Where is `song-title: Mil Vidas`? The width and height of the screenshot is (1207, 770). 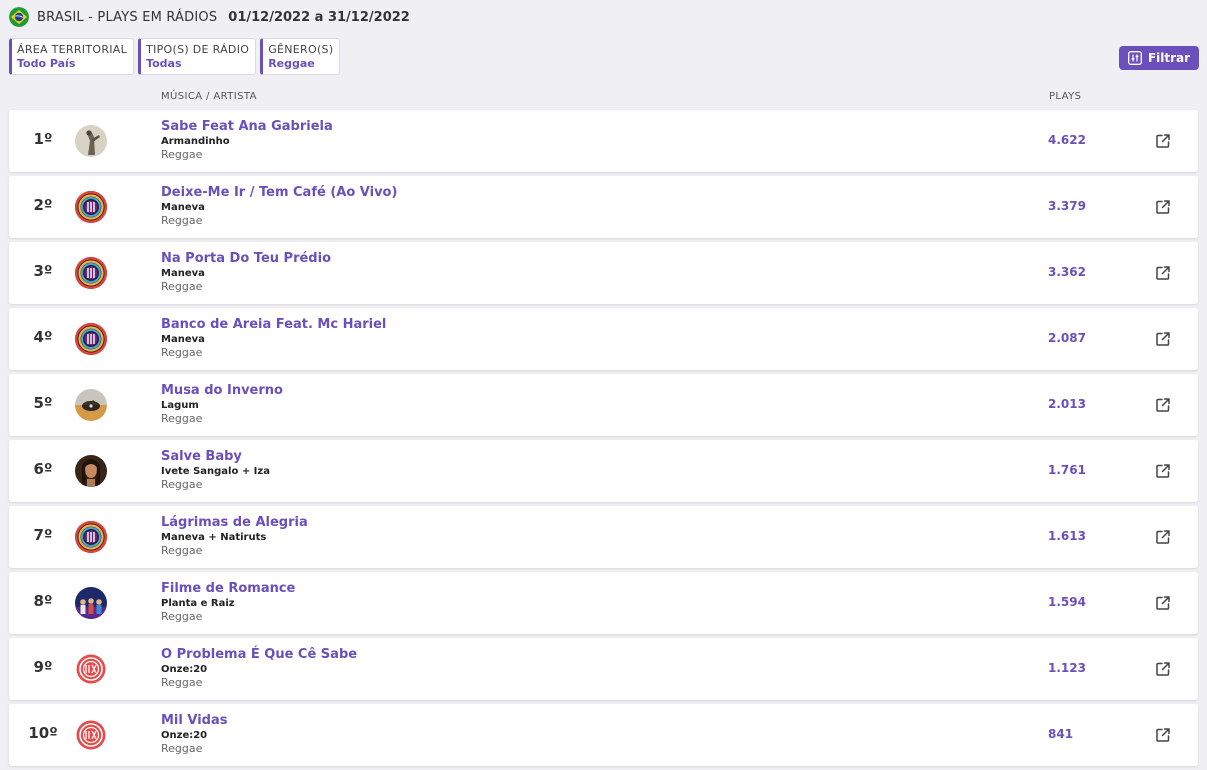
song-title: Mil Vidas is located at coordinates (194, 720).